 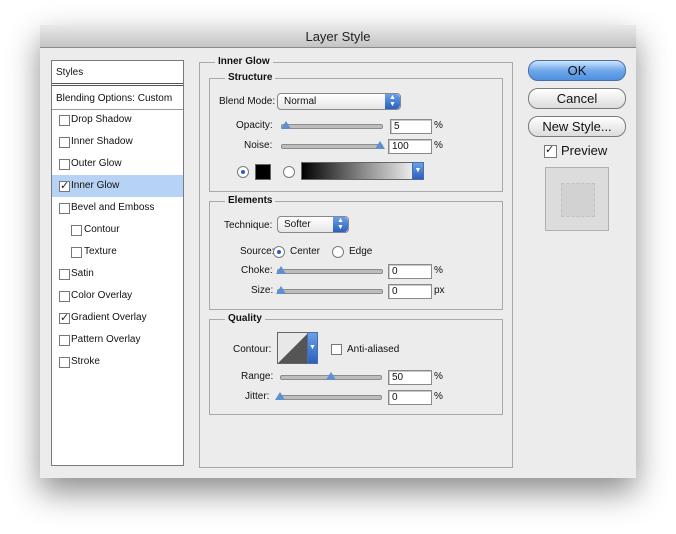 I want to click on inner-shadow-checkbox, so click(x=64, y=142).